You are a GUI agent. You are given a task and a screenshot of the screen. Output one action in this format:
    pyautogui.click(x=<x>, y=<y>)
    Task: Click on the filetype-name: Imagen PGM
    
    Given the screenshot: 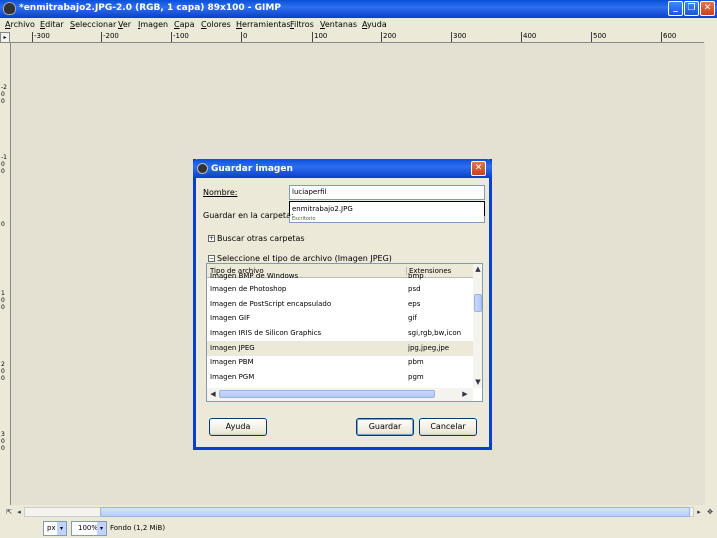 What is the action you would take?
    pyautogui.click(x=232, y=377)
    